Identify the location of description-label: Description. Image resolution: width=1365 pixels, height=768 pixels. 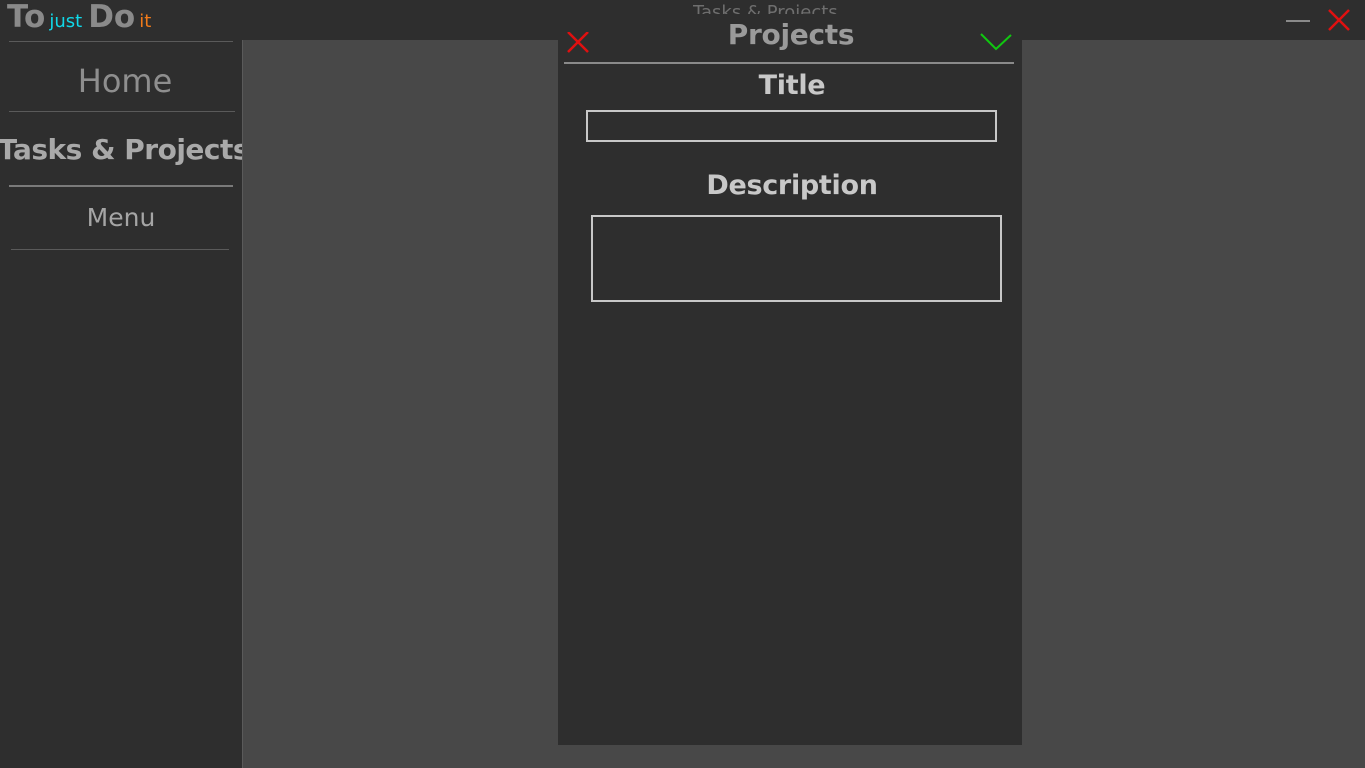
(792, 185).